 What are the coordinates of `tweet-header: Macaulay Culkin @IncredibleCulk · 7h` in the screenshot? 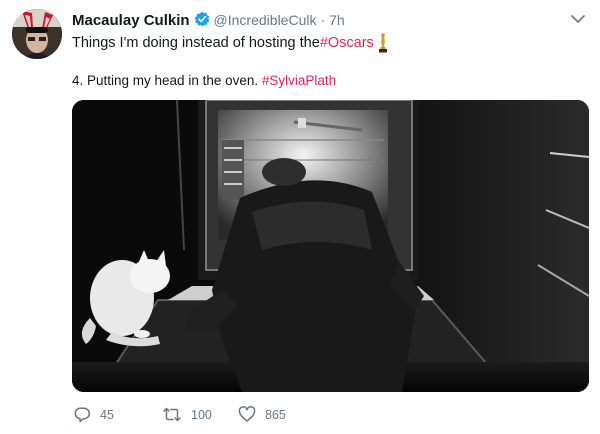 It's located at (208, 19).